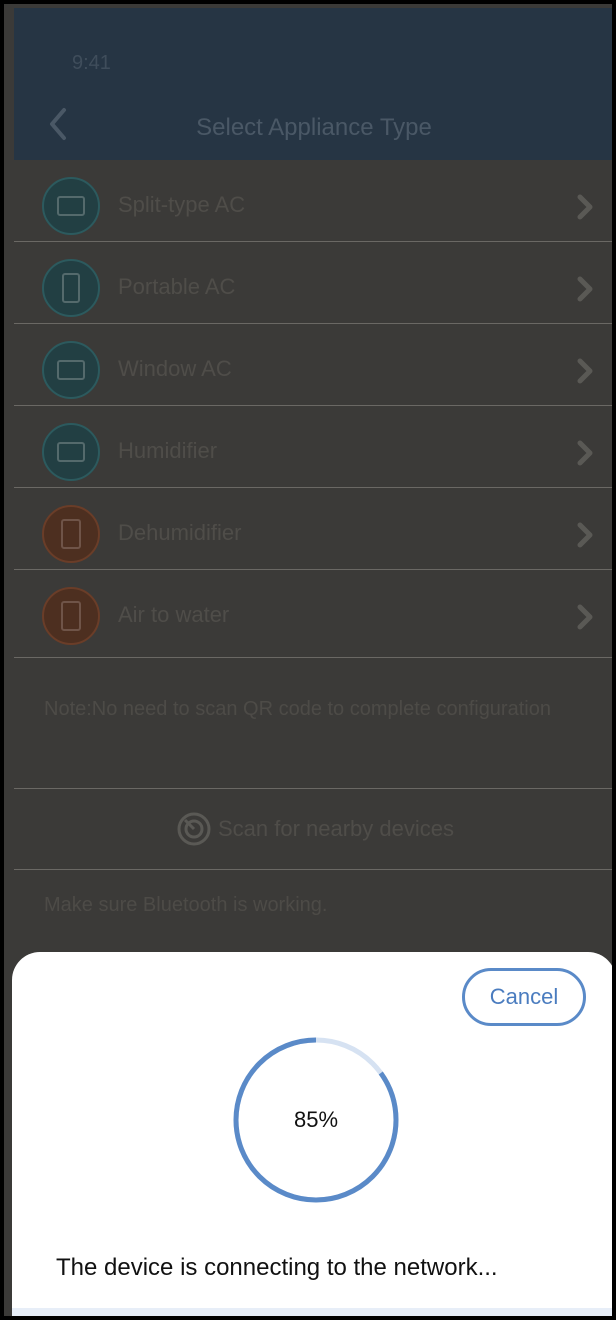 The width and height of the screenshot is (616, 1320). Describe the element at coordinates (91, 63) in the screenshot. I see `status-time: 9:41` at that location.